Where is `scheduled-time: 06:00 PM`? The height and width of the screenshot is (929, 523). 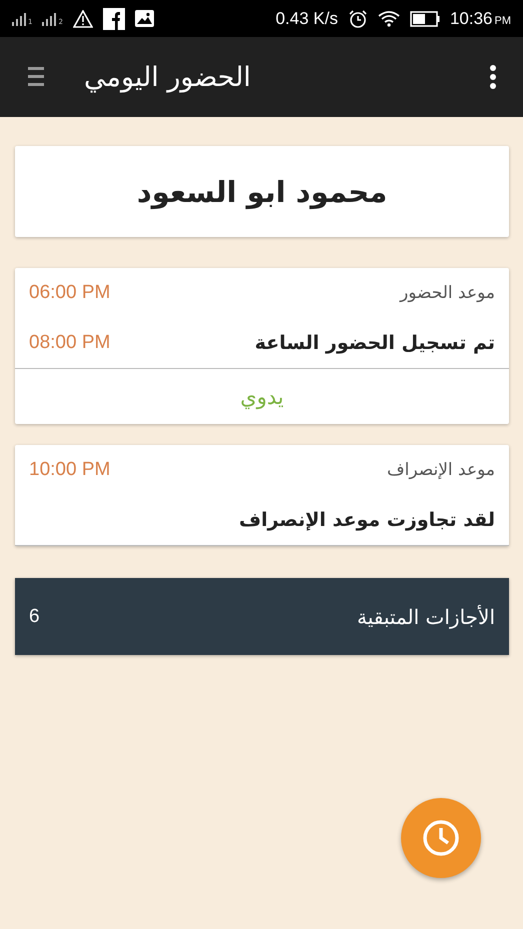
scheduled-time: 06:00 PM is located at coordinates (69, 293).